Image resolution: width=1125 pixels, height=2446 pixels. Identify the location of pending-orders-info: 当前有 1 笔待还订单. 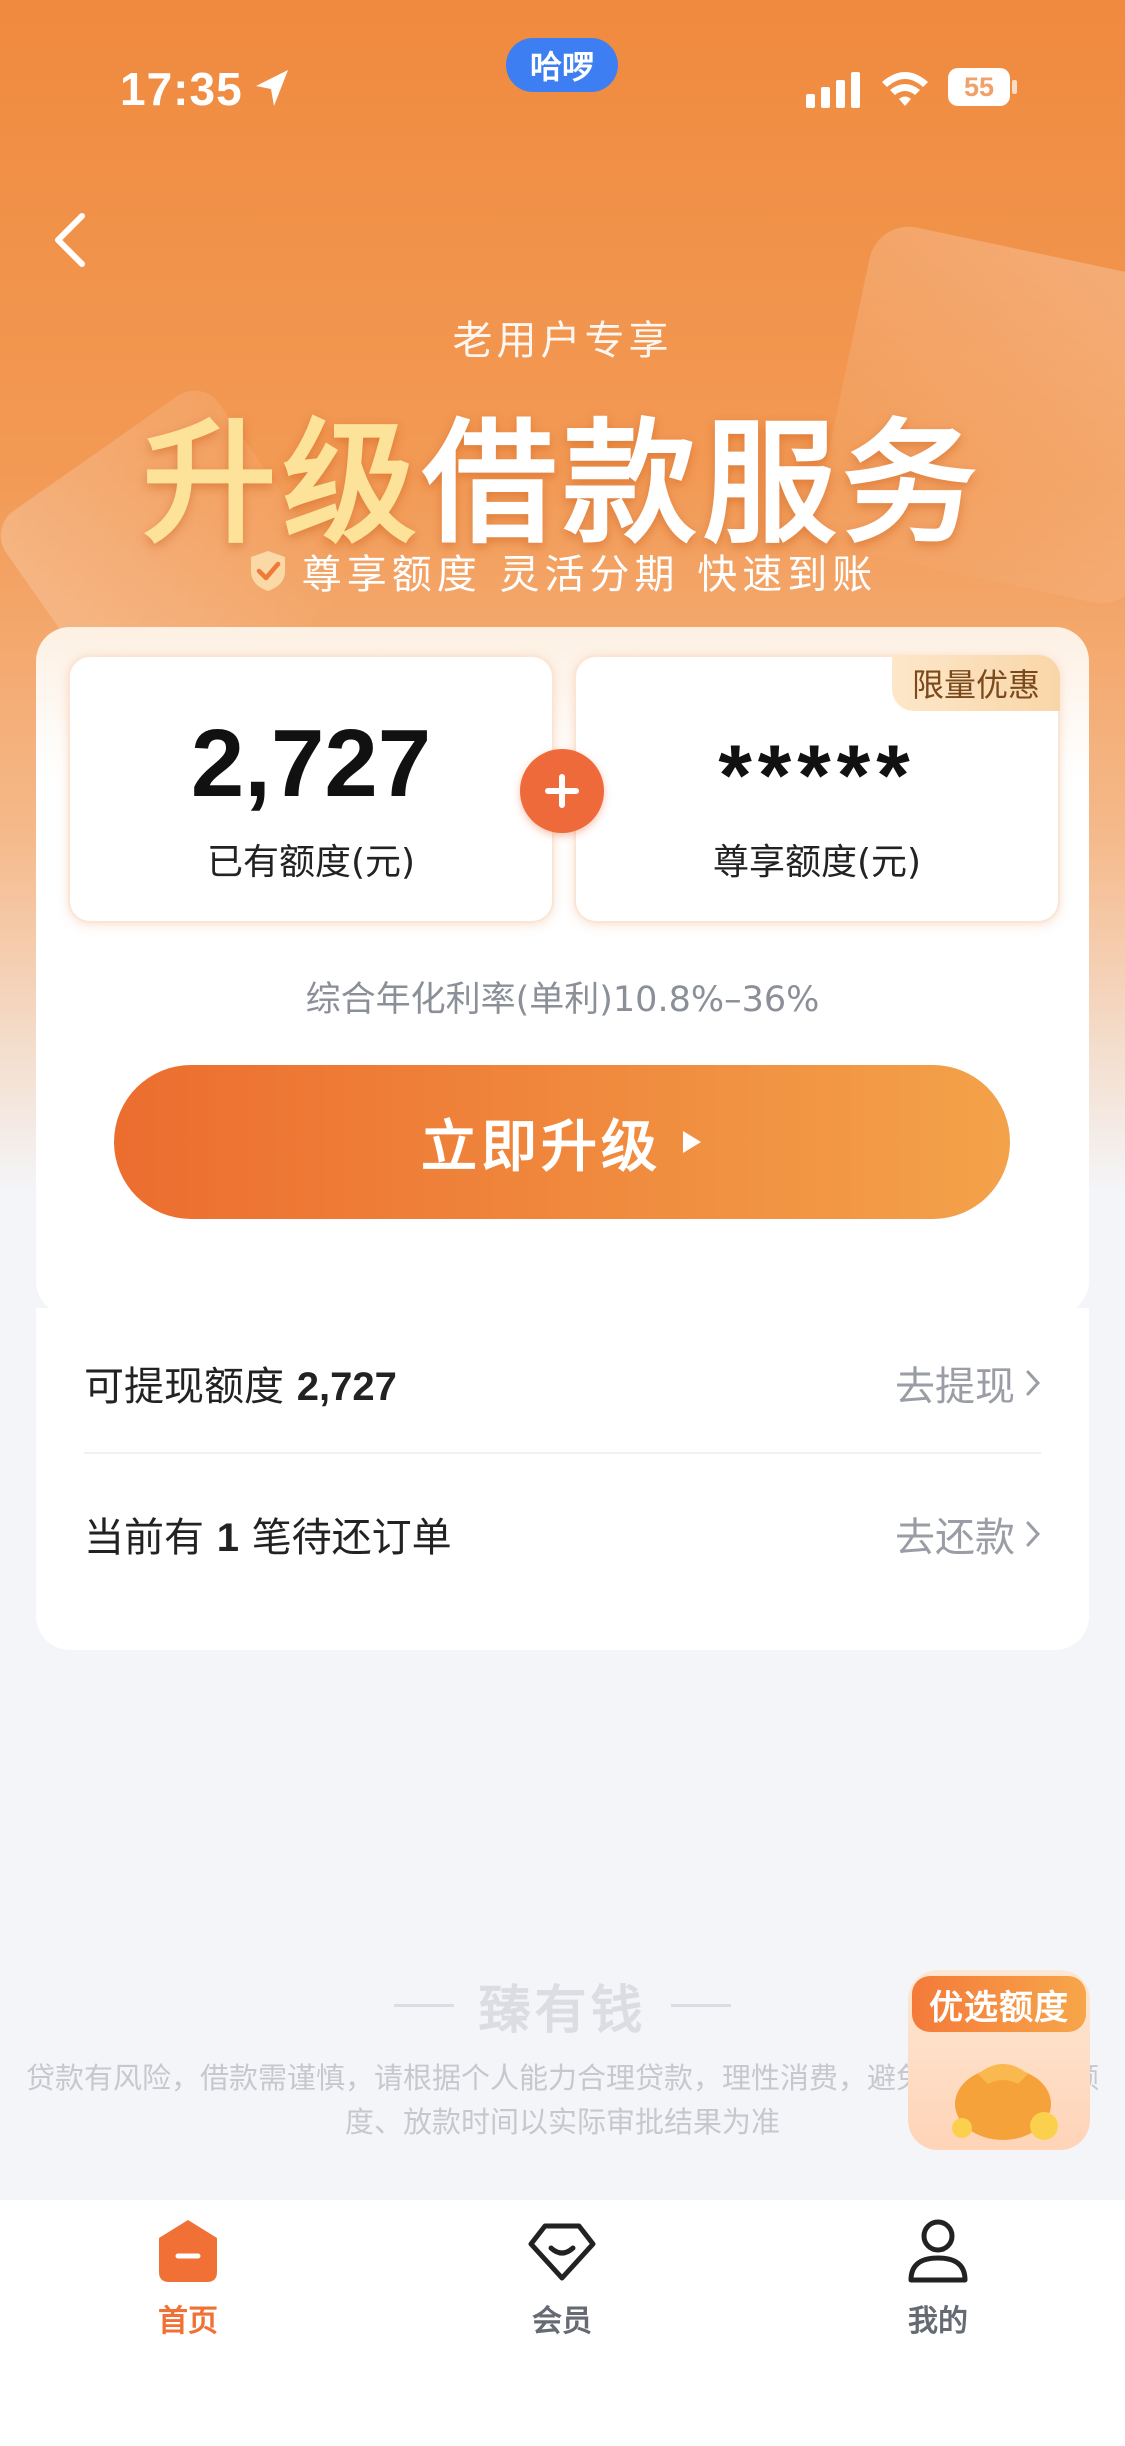
(268, 1534).